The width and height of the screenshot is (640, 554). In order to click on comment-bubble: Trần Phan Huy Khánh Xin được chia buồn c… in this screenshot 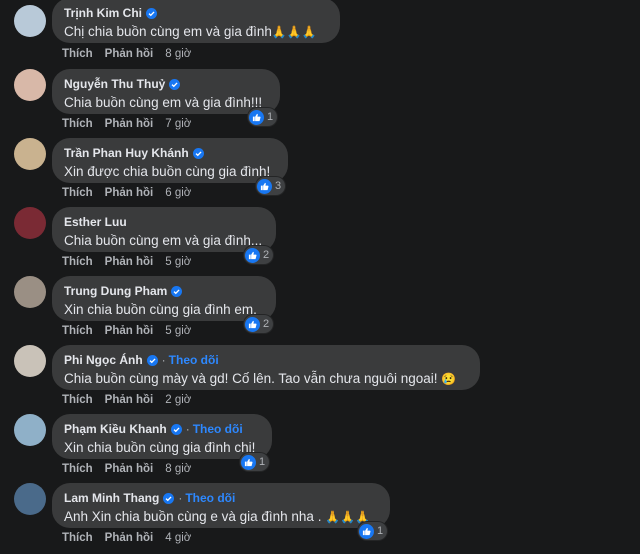, I will do `click(170, 160)`.